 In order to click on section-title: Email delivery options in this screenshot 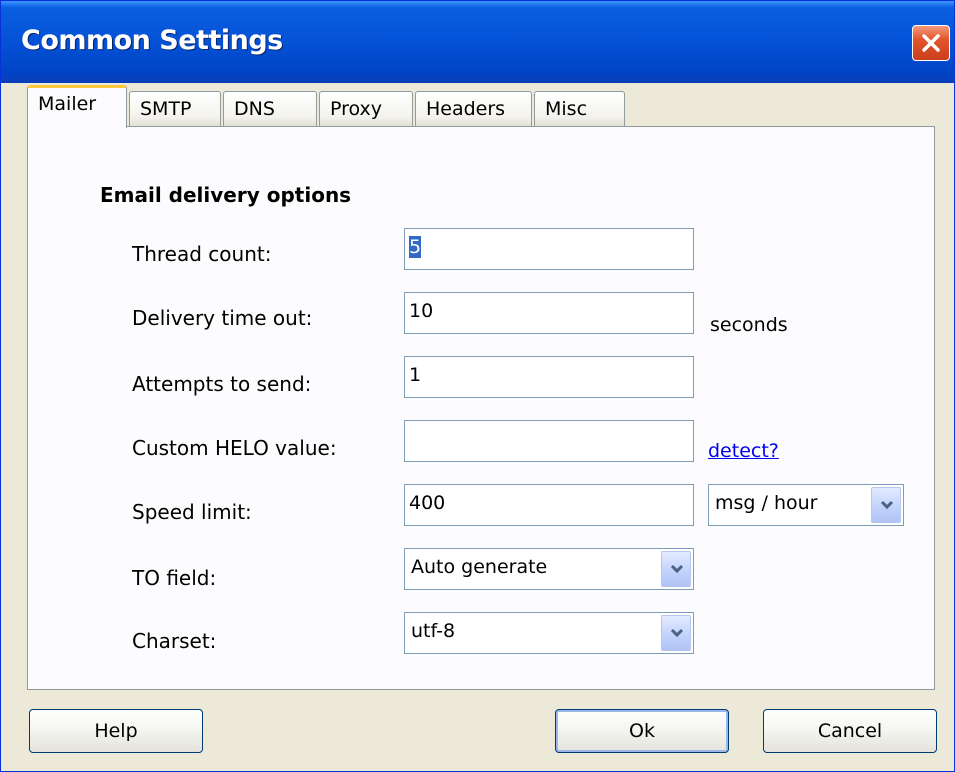, I will do `click(226, 195)`.